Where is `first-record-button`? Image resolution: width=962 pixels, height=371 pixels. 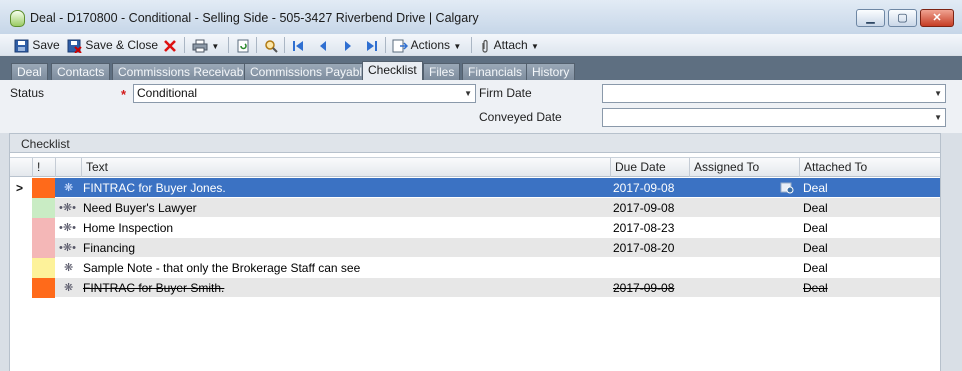 first-record-button is located at coordinates (298, 45).